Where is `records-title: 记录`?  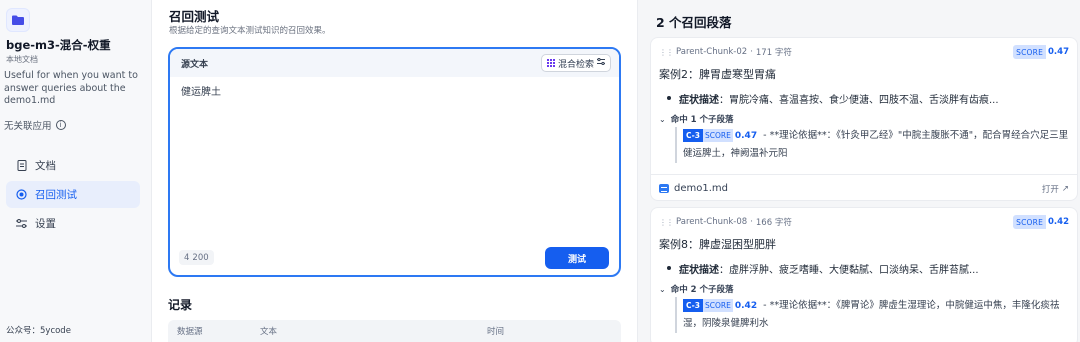
records-title: 记录 is located at coordinates (180, 305).